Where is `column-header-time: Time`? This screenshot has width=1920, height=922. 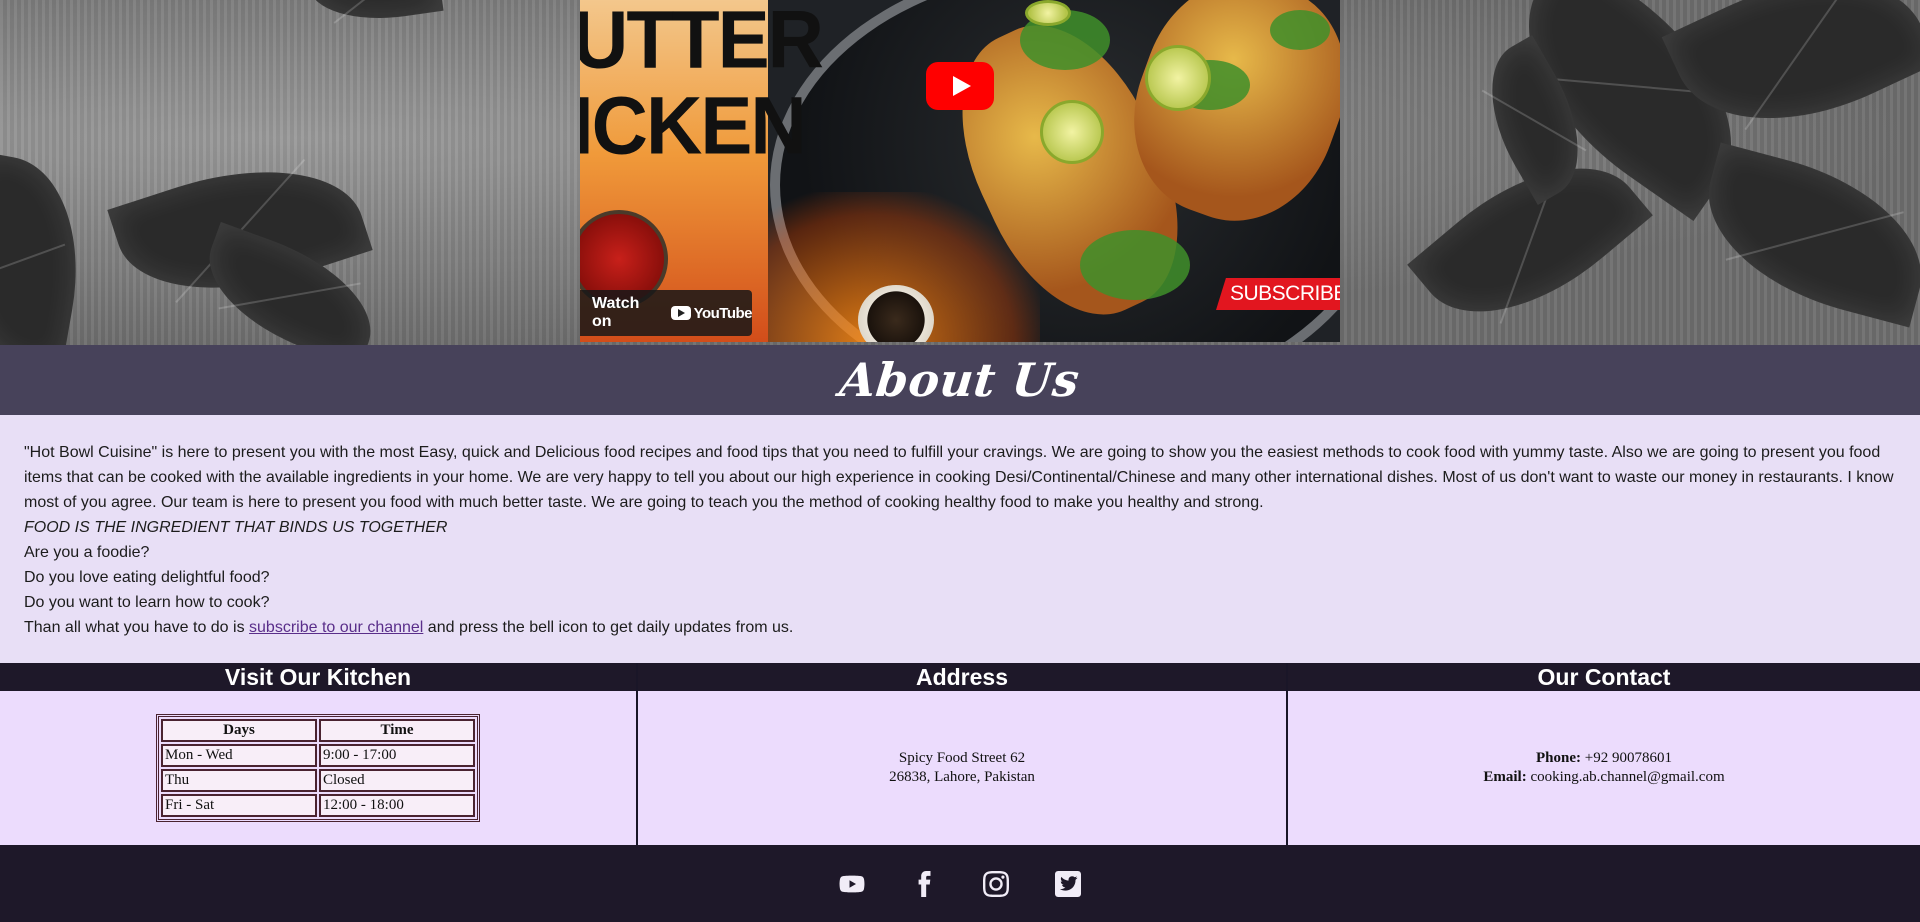
column-header-time: Time is located at coordinates (397, 730).